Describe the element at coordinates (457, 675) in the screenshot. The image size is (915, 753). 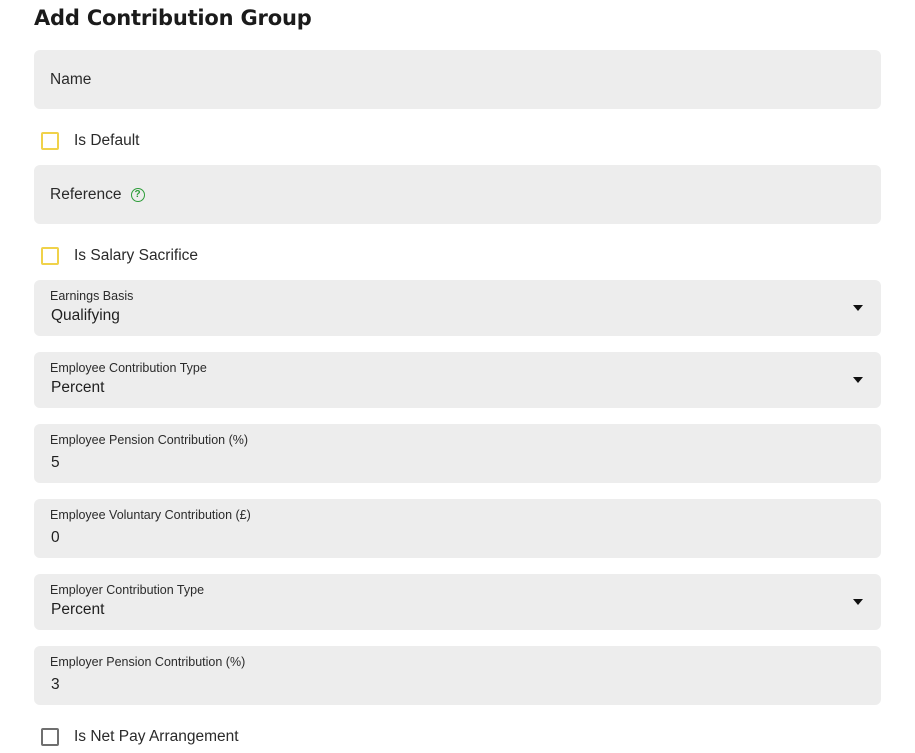
I see `employer-pension-contribution-input: Employer Pension Contribution (%) 3` at that location.